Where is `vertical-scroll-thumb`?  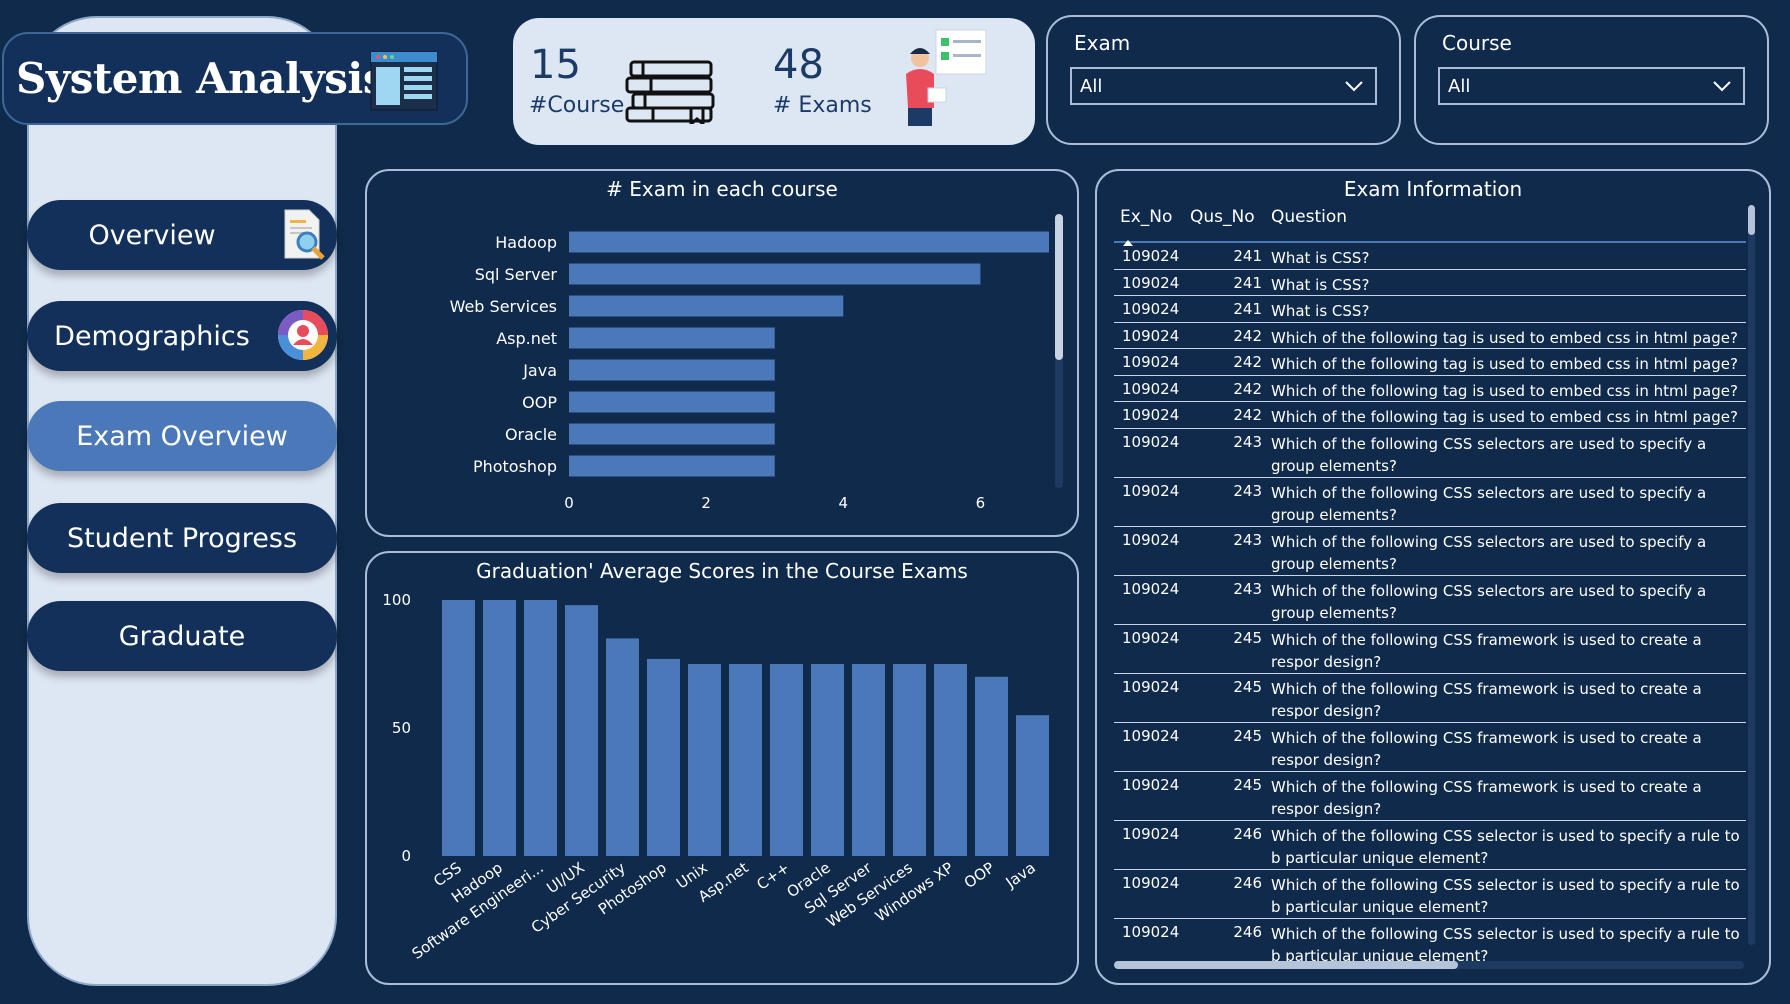
vertical-scroll-thumb is located at coordinates (1751, 220).